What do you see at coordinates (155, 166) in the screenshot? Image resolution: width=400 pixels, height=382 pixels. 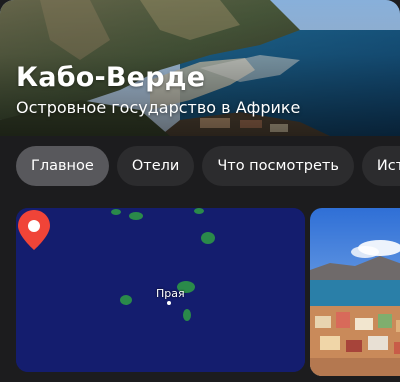 I see `tab-hotels: Отели` at bounding box center [155, 166].